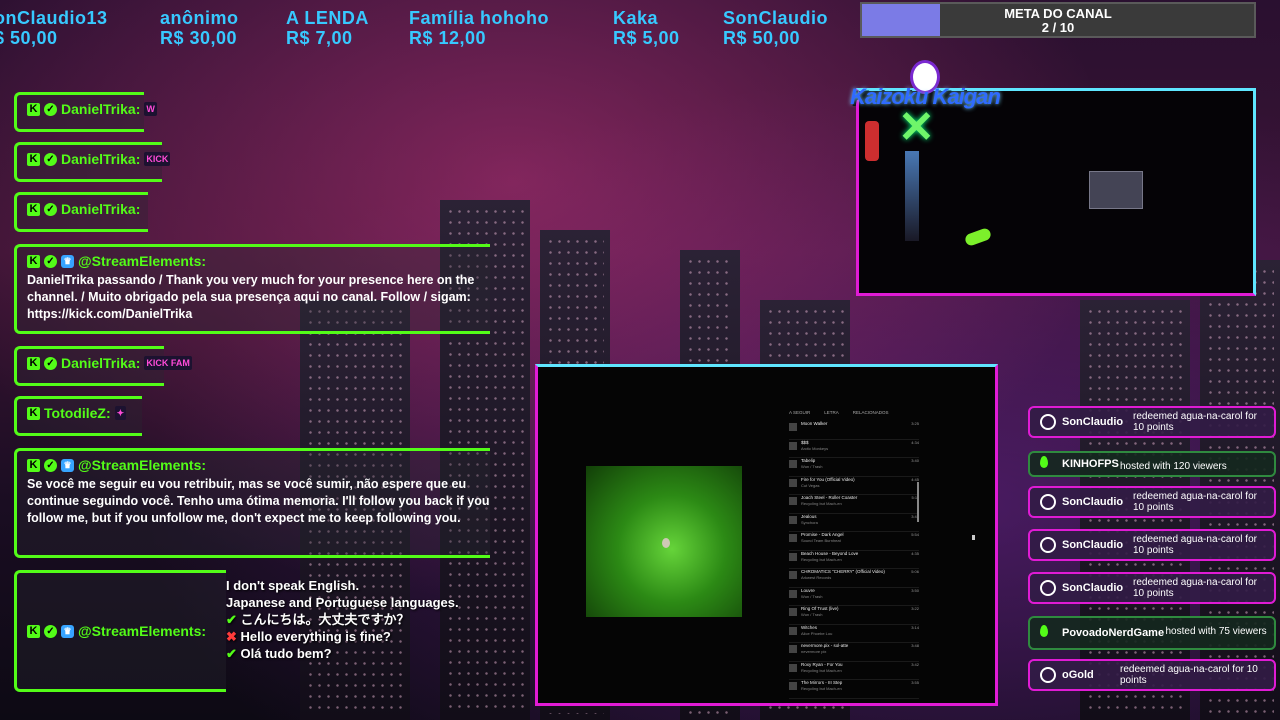 The height and width of the screenshot is (720, 1280). Describe the element at coordinates (831, 412) in the screenshot. I see `tab-lyrics: LETRA` at that location.